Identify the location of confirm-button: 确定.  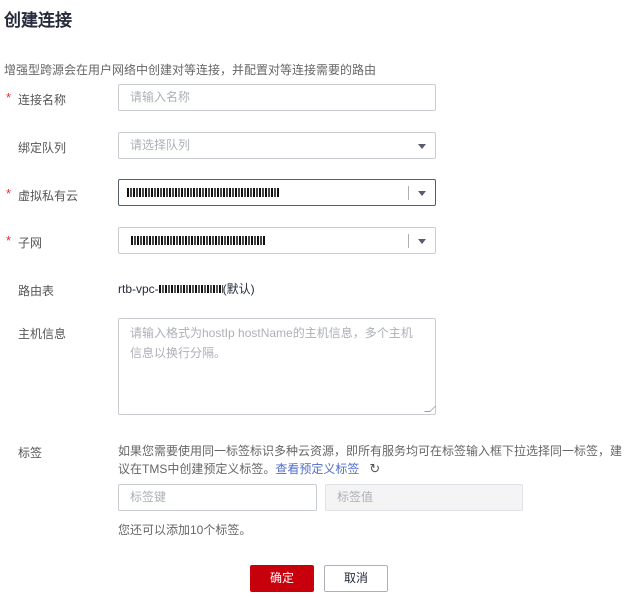
(282, 578).